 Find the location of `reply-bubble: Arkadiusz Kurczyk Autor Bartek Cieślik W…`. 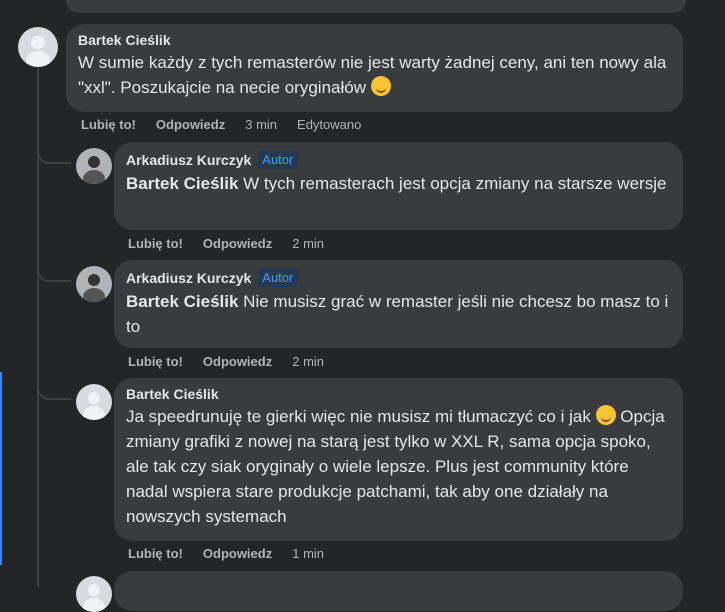

reply-bubble: Arkadiusz Kurczyk Autor Bartek Cieślik W… is located at coordinates (398, 186).